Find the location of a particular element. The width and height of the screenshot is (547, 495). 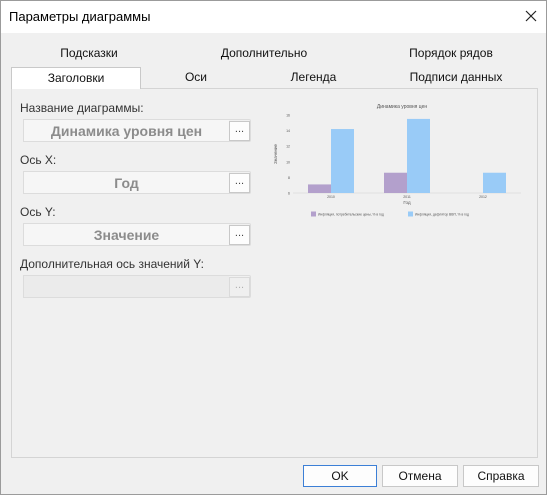

y-tick-label: 10 is located at coordinates (288, 162).